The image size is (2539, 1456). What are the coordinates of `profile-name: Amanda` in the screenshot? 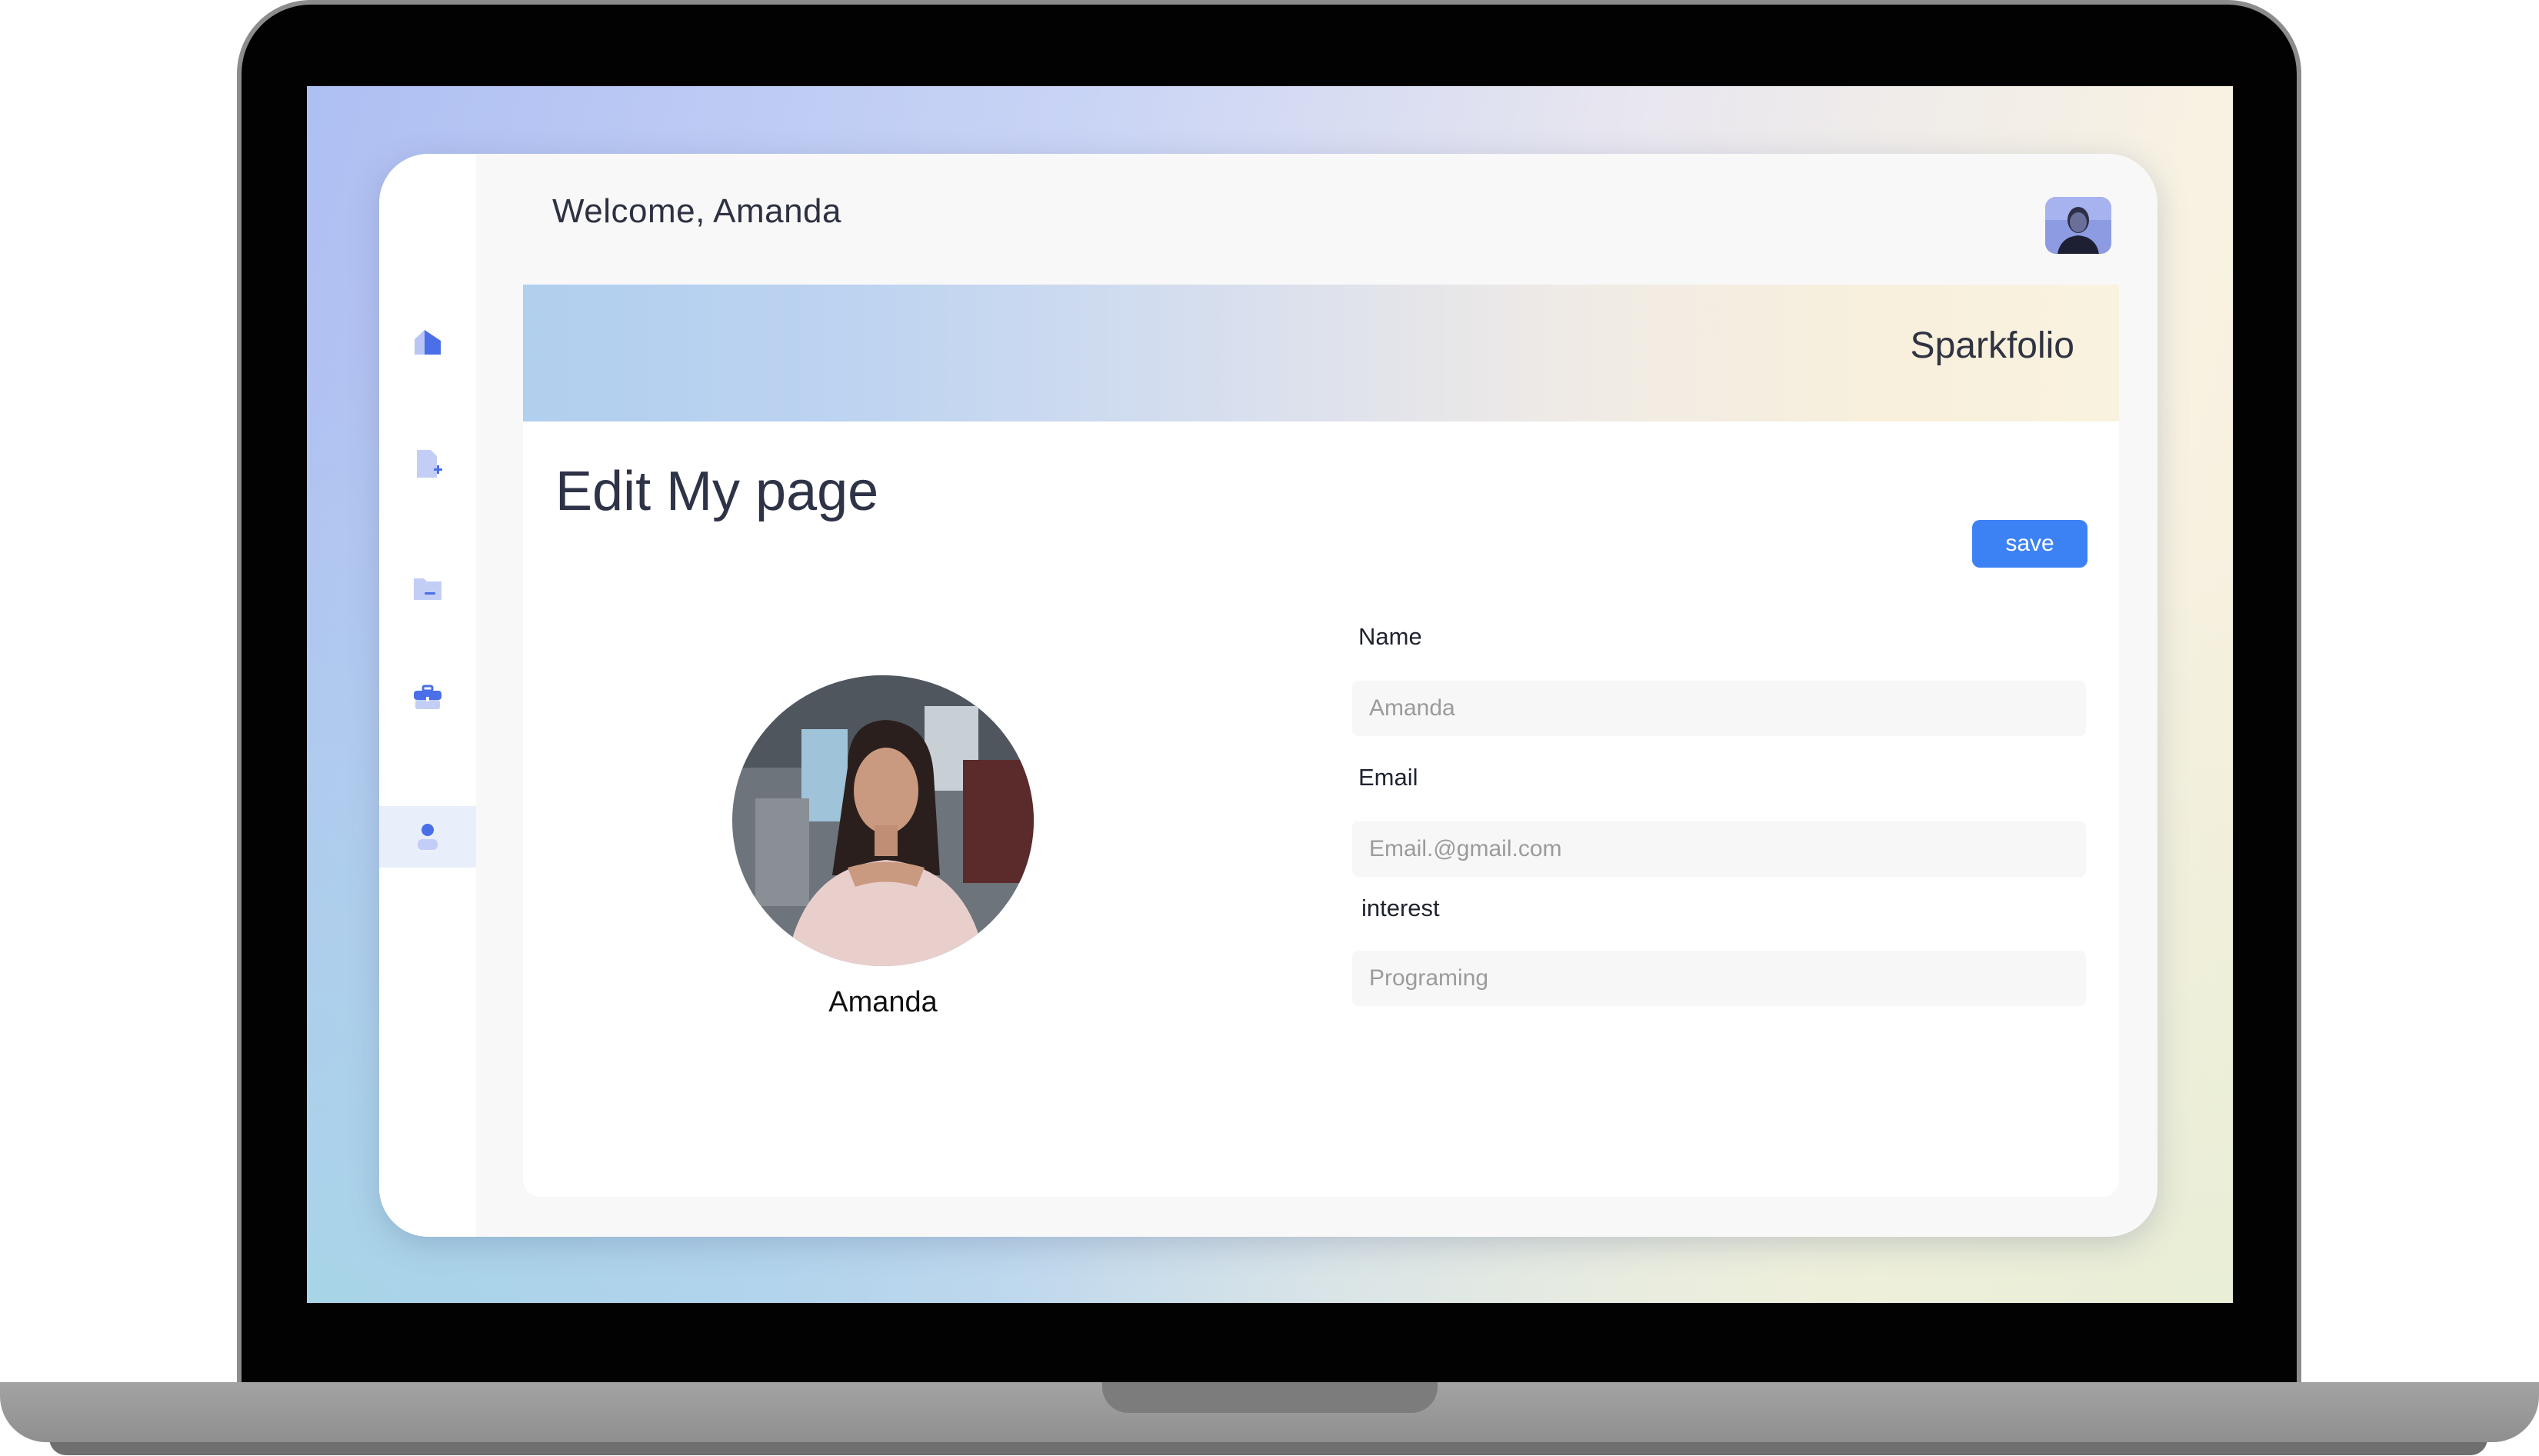 It's located at (883, 1002).